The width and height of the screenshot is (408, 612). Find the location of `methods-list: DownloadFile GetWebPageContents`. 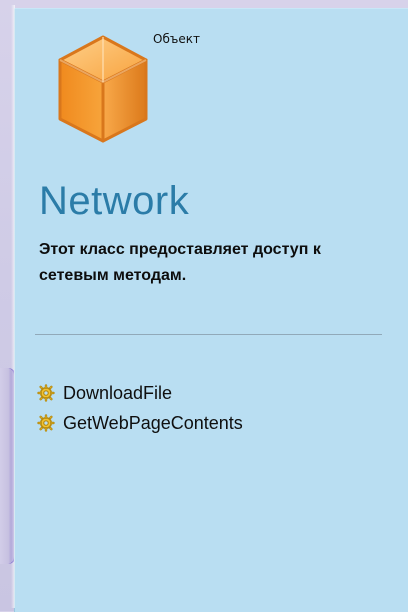

methods-list: DownloadFile GetWebPageContents is located at coordinates (217, 408).